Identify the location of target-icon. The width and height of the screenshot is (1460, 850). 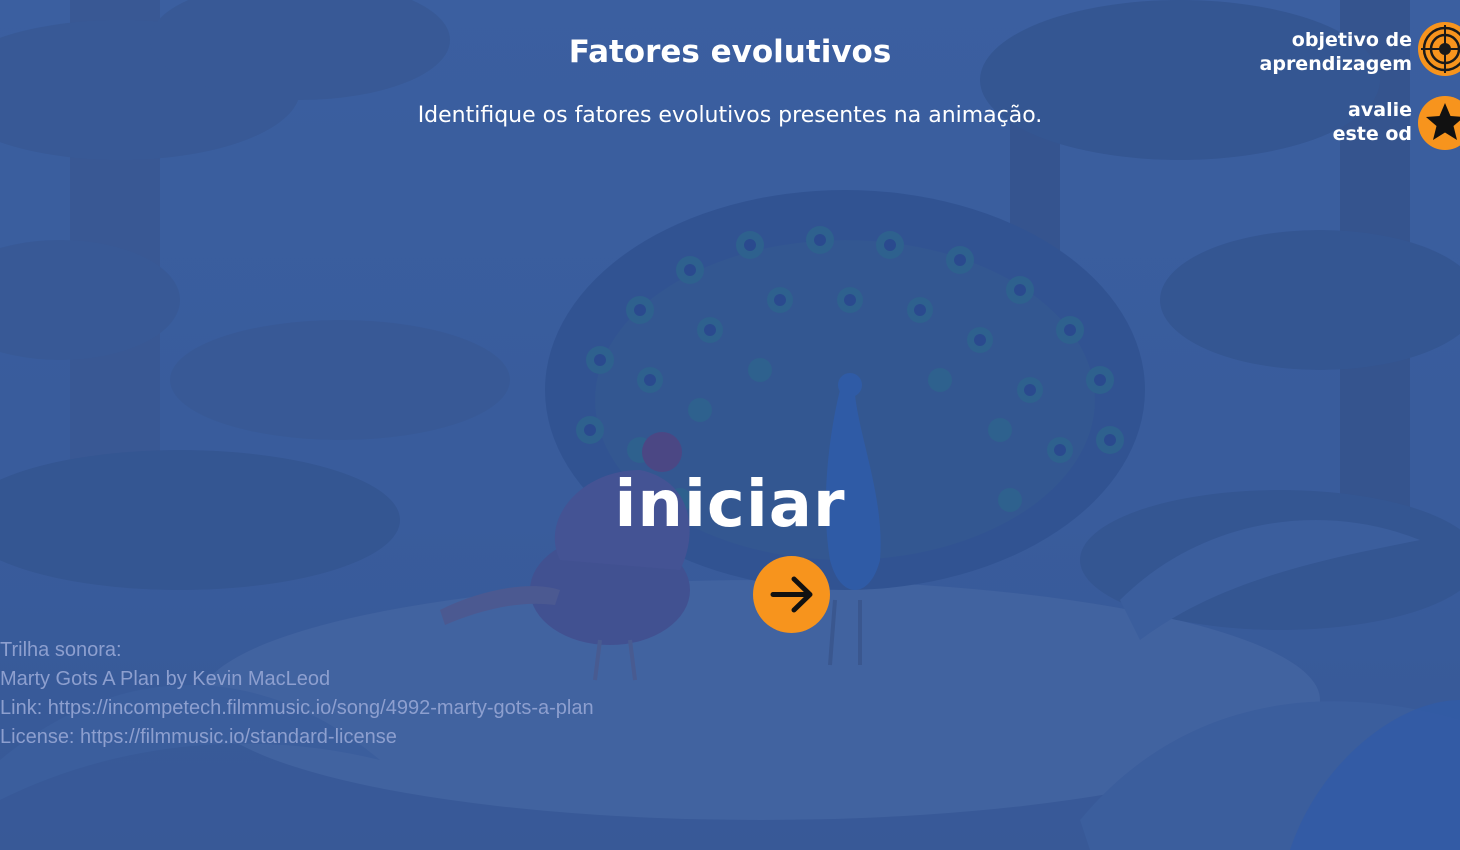
(1439, 49).